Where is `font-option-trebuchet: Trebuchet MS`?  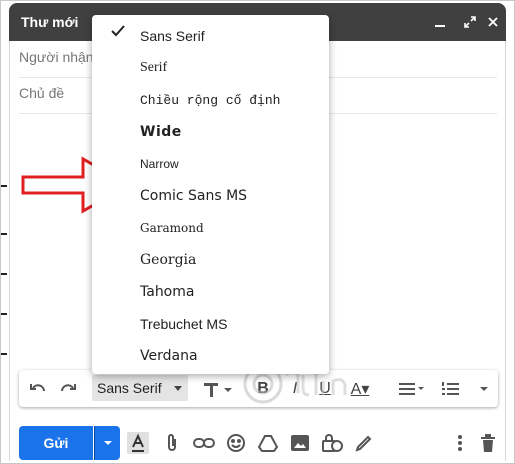 font-option-trebuchet: Trebuchet MS is located at coordinates (210, 324).